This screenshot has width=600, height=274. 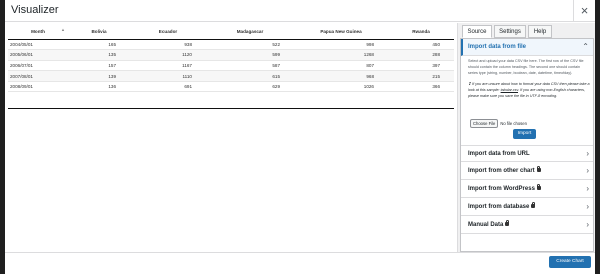 I want to click on modal-footer-divider, so click(x=300, y=252).